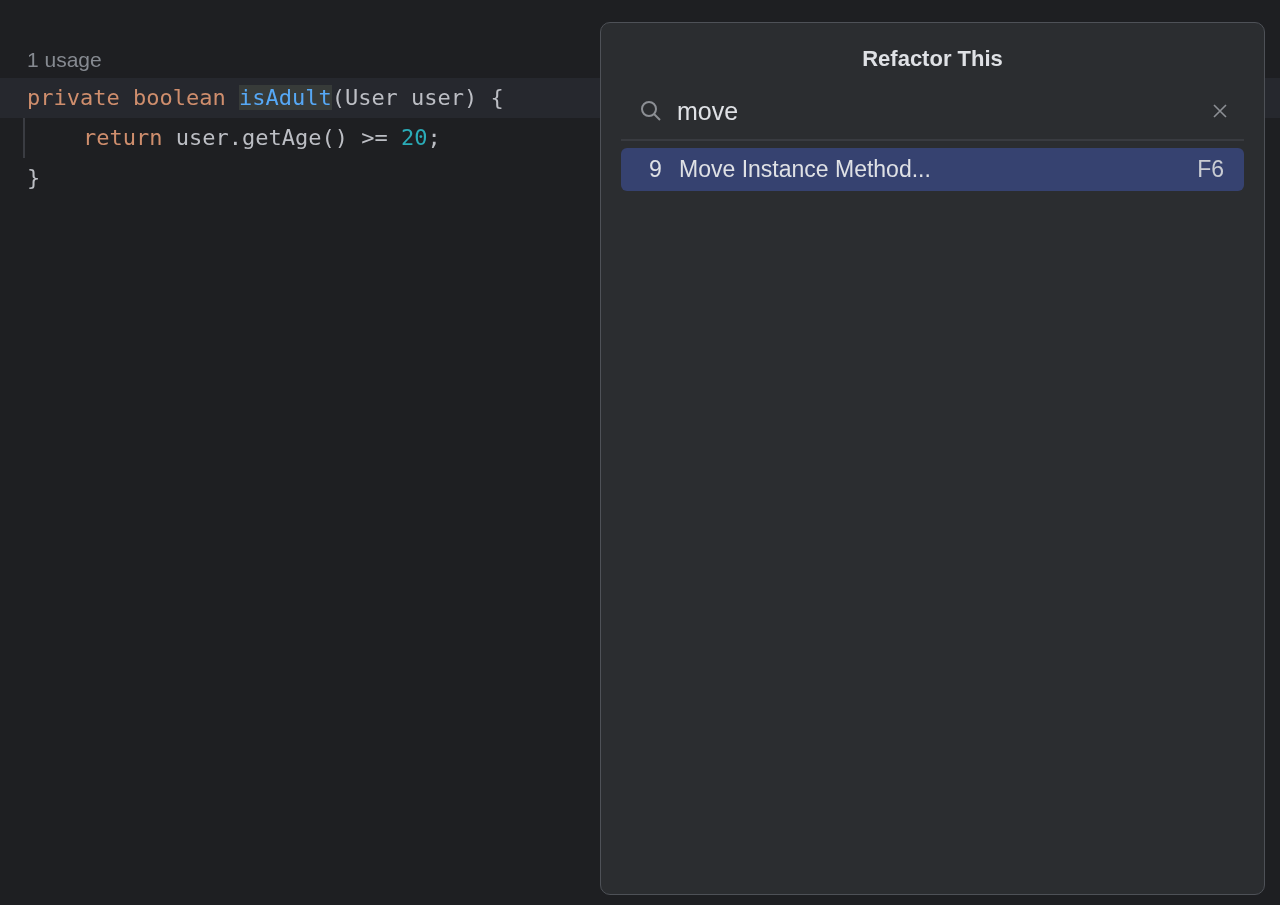 The height and width of the screenshot is (905, 1280). Describe the element at coordinates (64, 60) in the screenshot. I see `inlay-hint: 1 usage` at that location.